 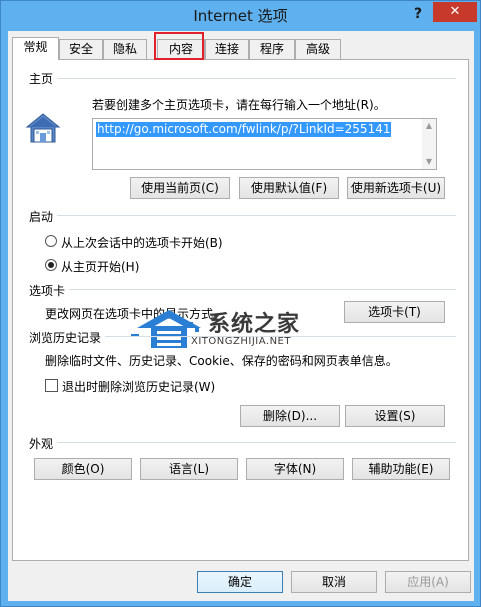 What do you see at coordinates (179, 46) in the screenshot?
I see `tab-highlight-box` at bounding box center [179, 46].